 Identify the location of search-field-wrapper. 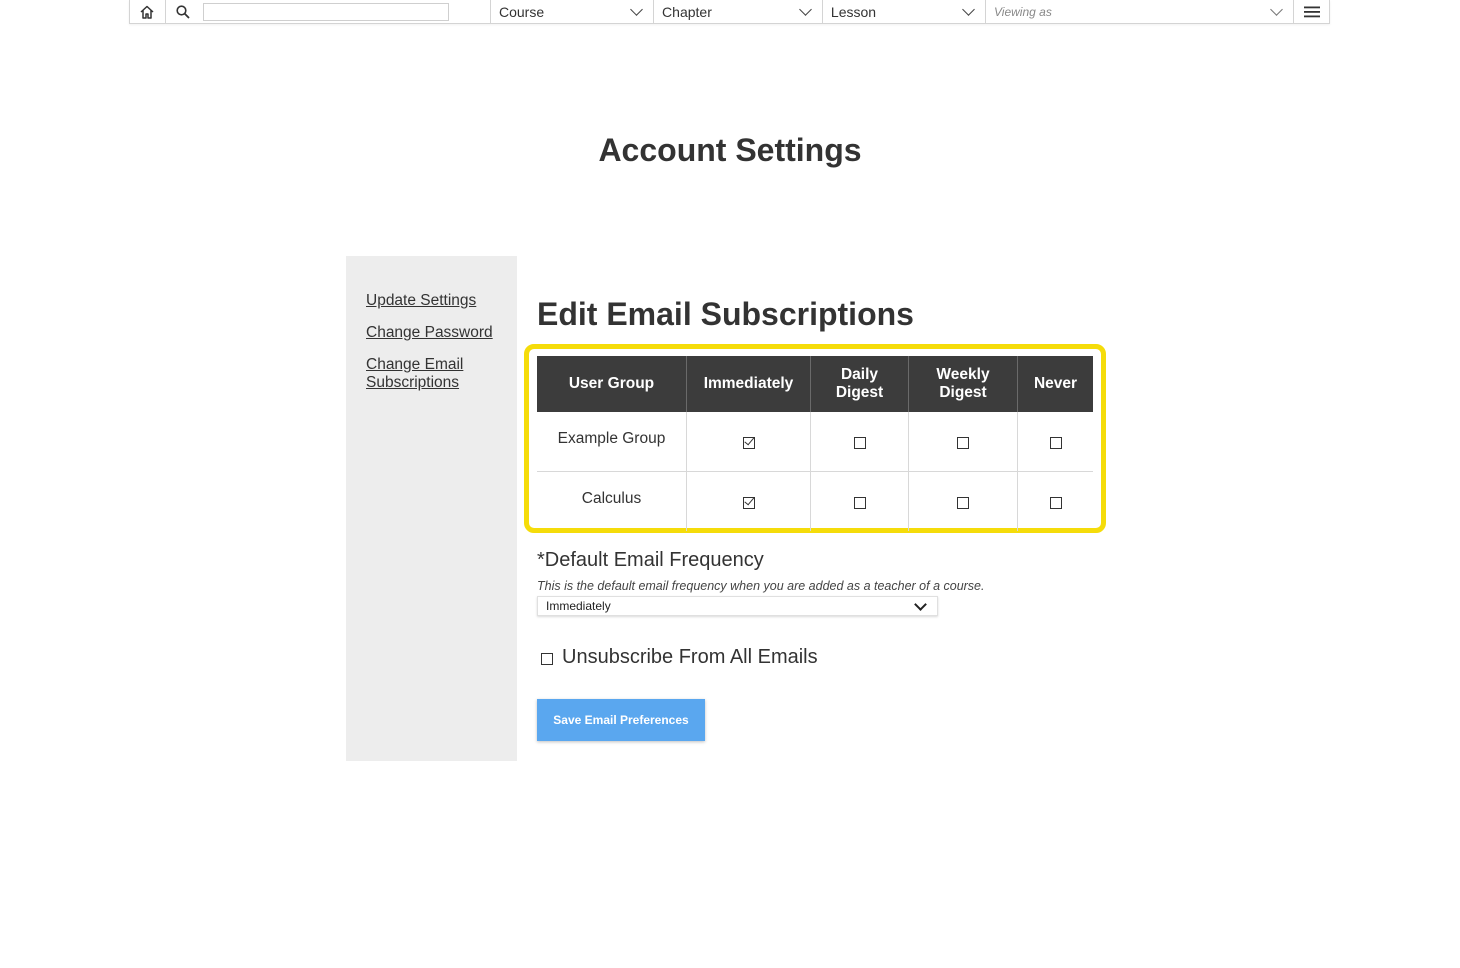
(346, 11).